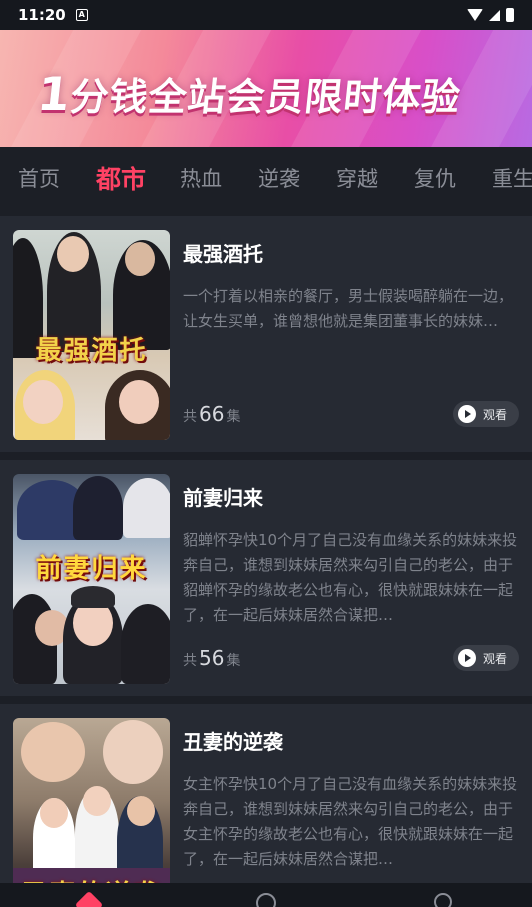  I want to click on drama-title: 丑妻的逆袭, so click(351, 740).